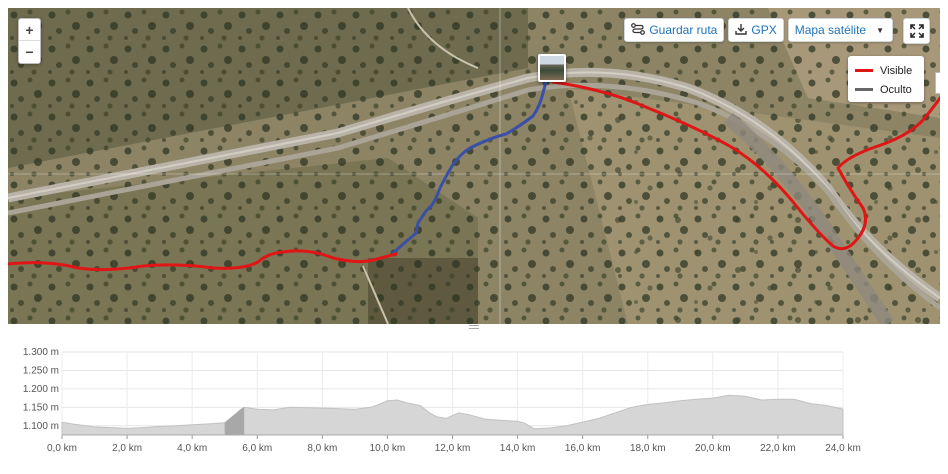 The image size is (948, 474). Describe the element at coordinates (830, 30) in the screenshot. I see `map-type-label: Mapa satélite` at that location.